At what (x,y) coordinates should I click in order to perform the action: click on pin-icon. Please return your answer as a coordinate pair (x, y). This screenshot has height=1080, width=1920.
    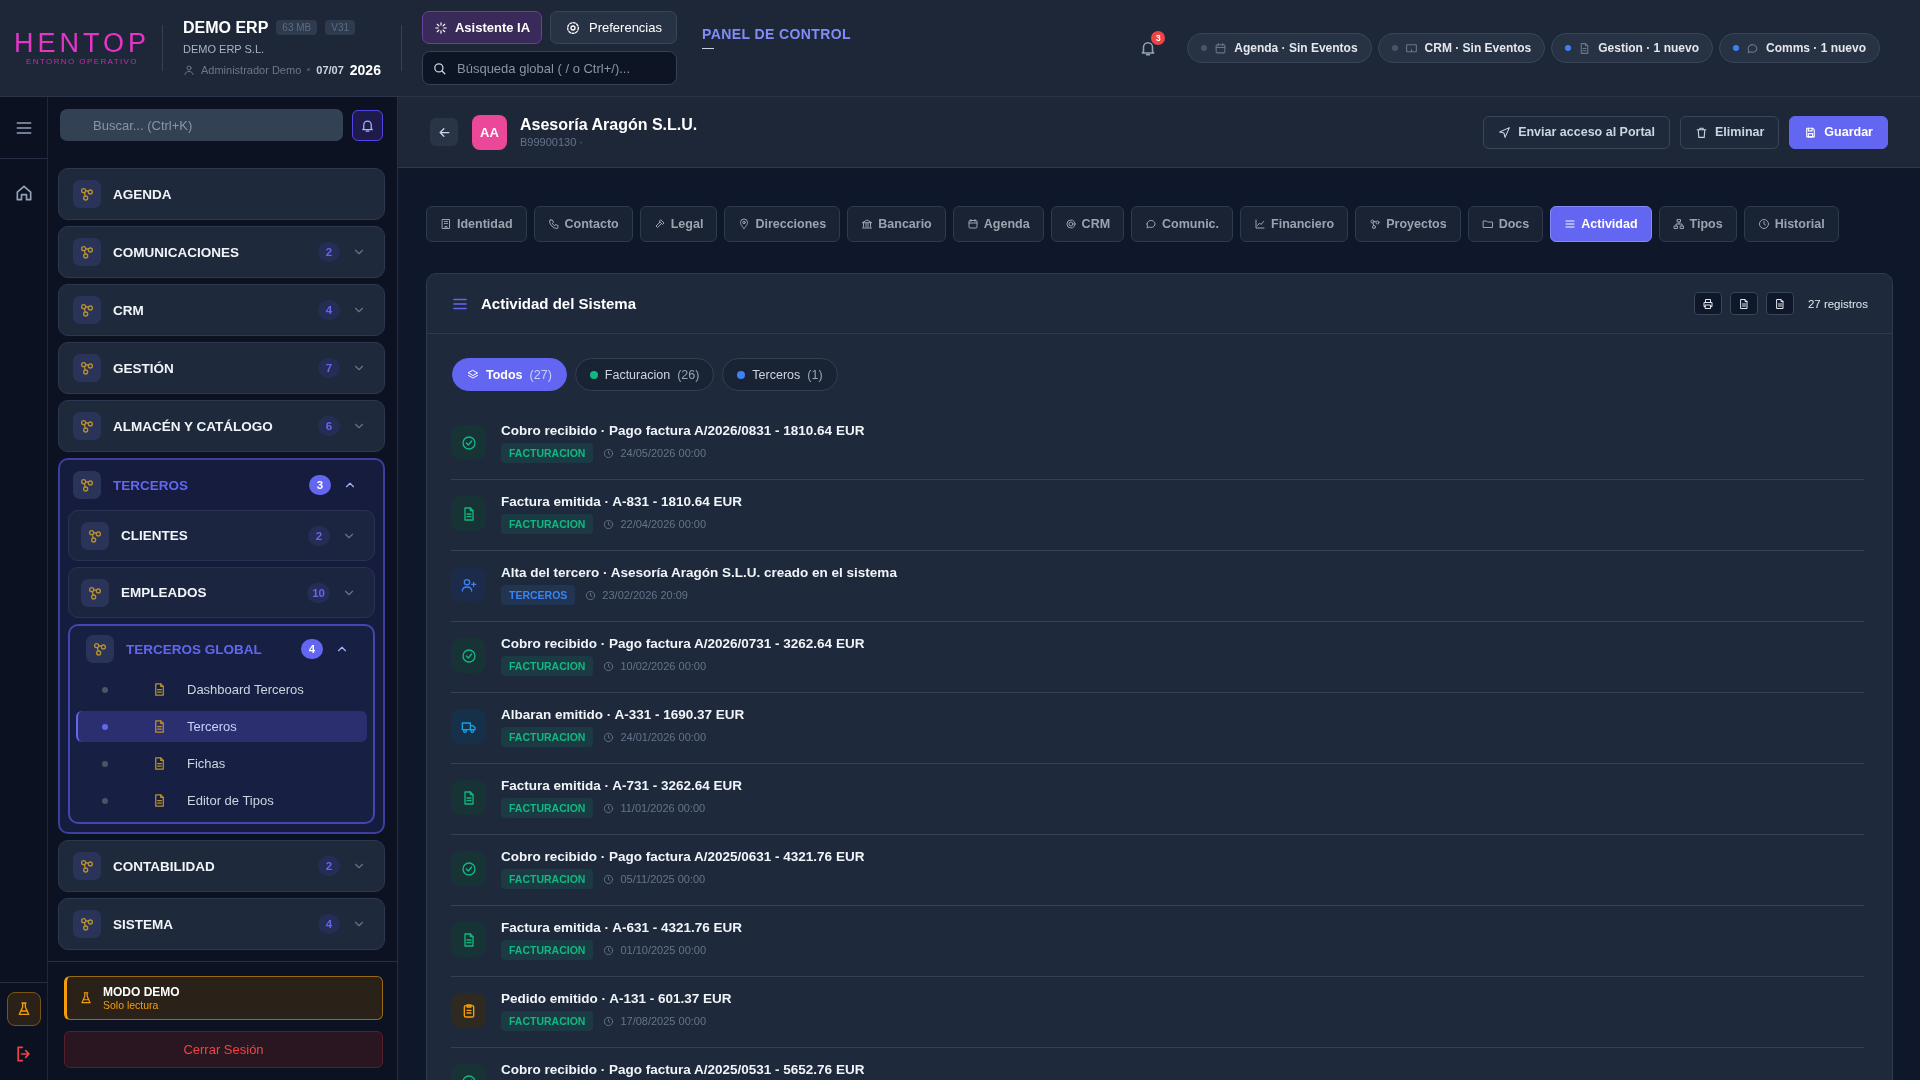
    Looking at the image, I should click on (744, 224).